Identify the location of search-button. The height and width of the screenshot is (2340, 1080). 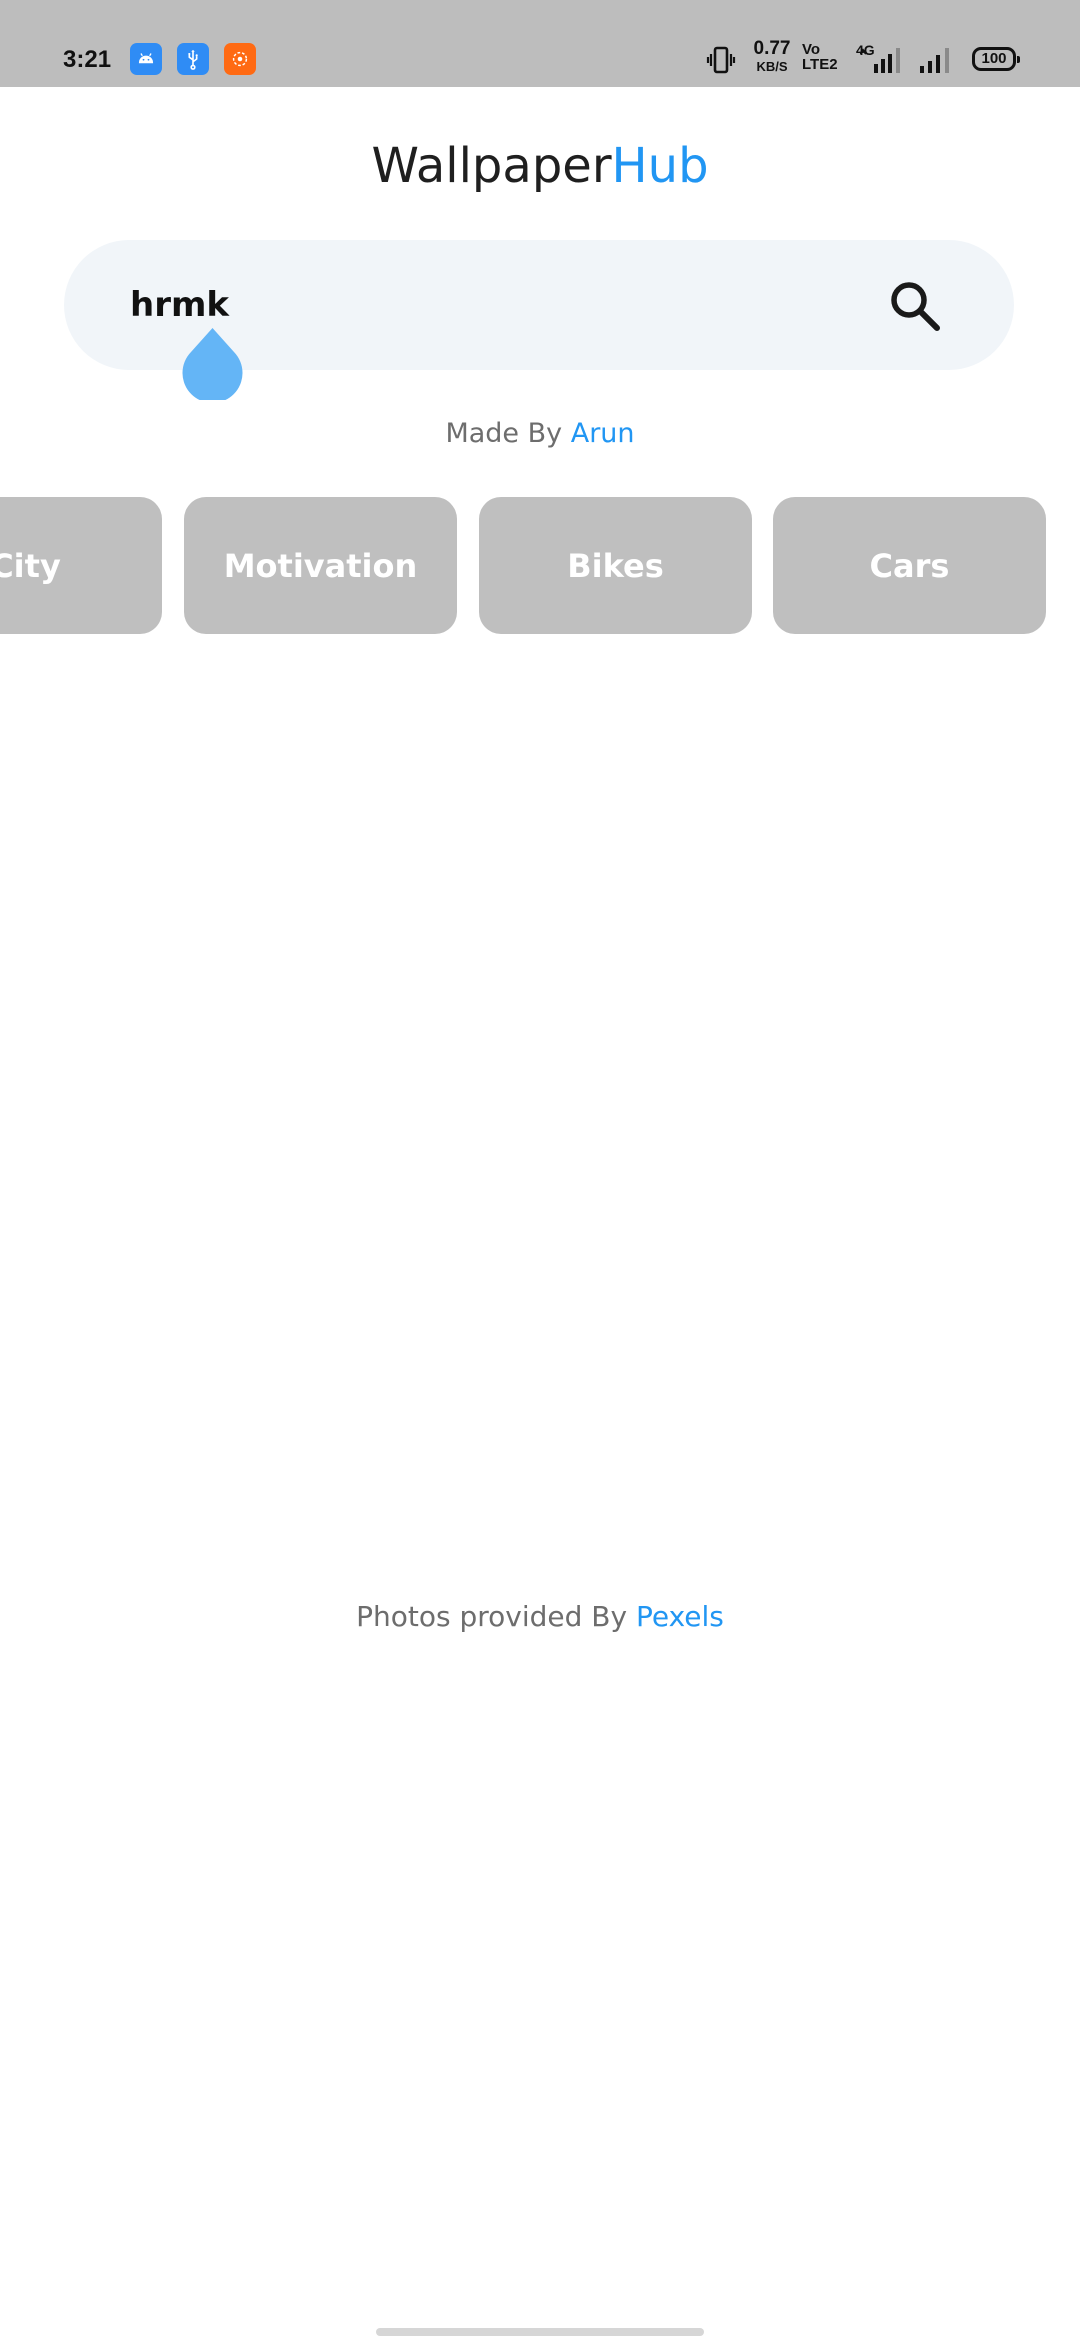
(915, 306).